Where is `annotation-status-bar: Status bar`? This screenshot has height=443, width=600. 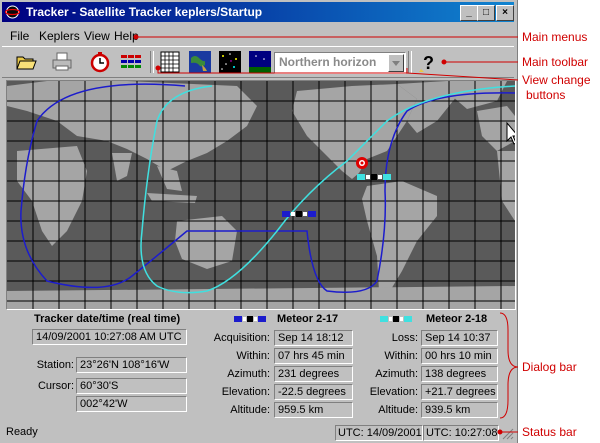 annotation-status-bar: Status bar is located at coordinates (549, 432).